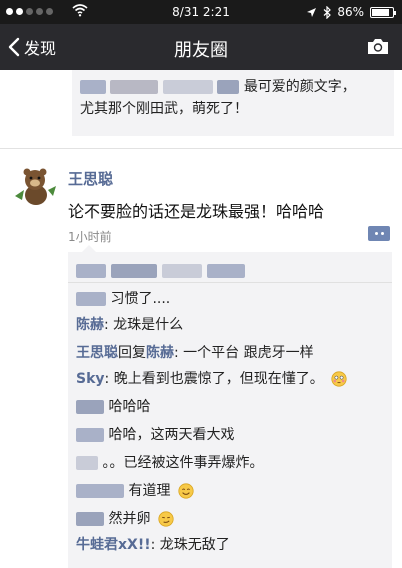  I want to click on comment-text: 最可爱的颜文字，, so click(299, 87).